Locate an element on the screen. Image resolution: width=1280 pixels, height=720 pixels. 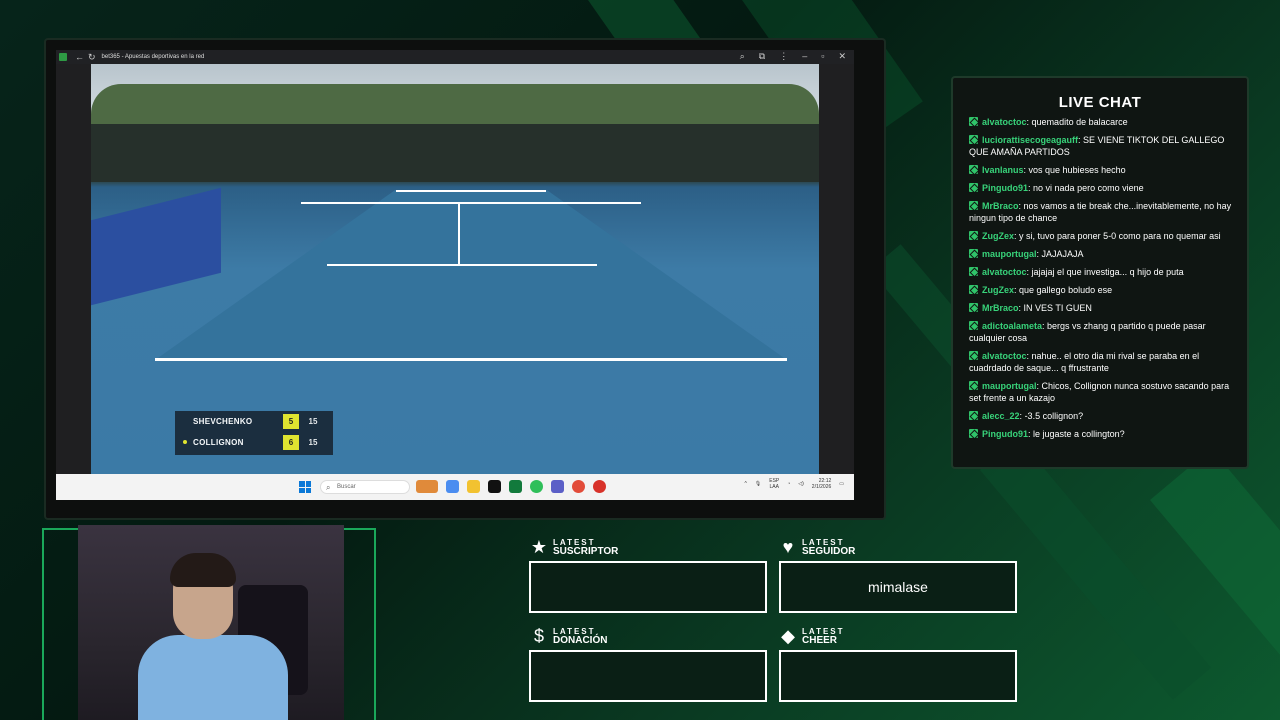
search-icon: ⌕ is located at coordinates (328, 487).